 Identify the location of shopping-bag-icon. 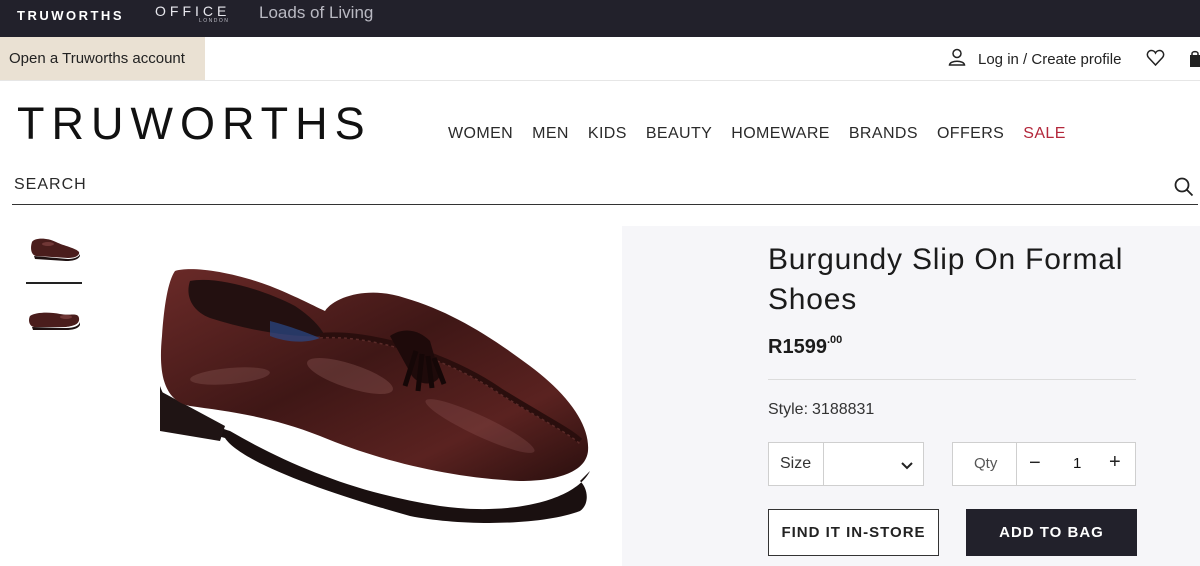
(1194, 61).